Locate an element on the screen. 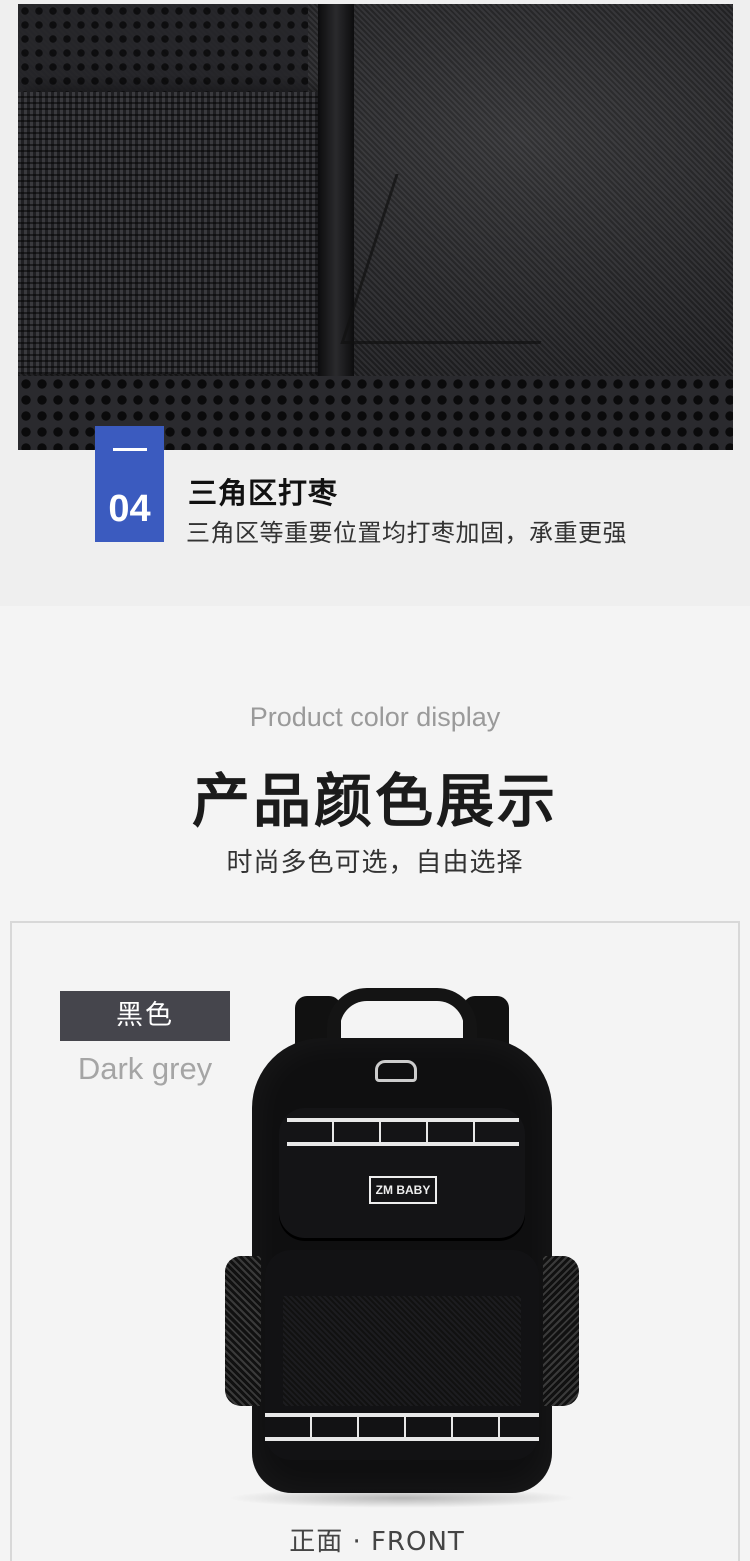 The image size is (750, 1561). section-title: 产品颜色展示 is located at coordinates (374, 801).